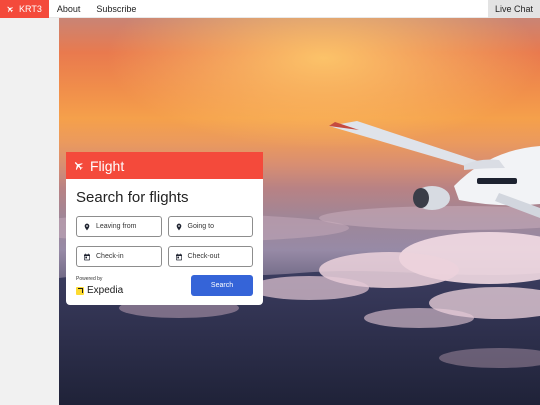 The image size is (540, 405). I want to click on check-out-input: Check-out, so click(210, 256).